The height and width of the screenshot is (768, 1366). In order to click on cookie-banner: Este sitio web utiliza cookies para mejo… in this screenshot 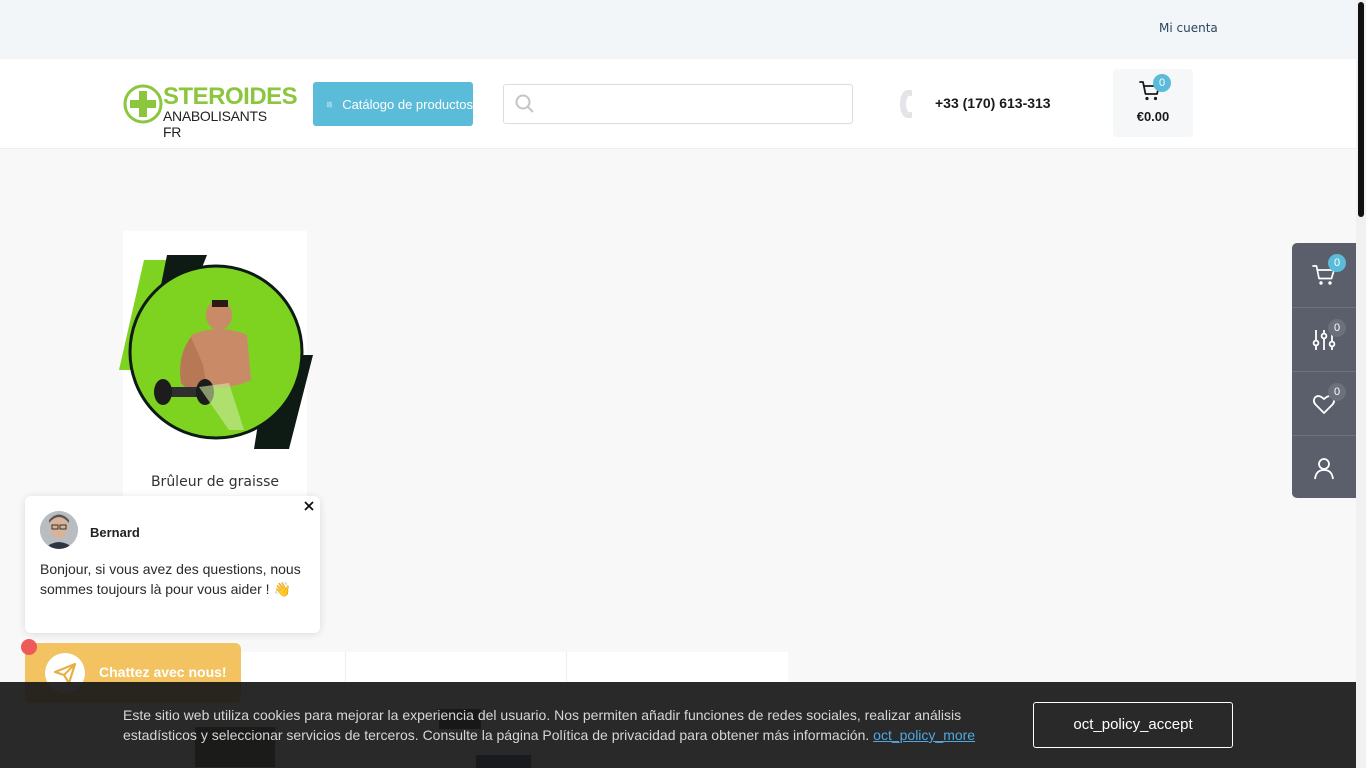, I will do `click(678, 725)`.